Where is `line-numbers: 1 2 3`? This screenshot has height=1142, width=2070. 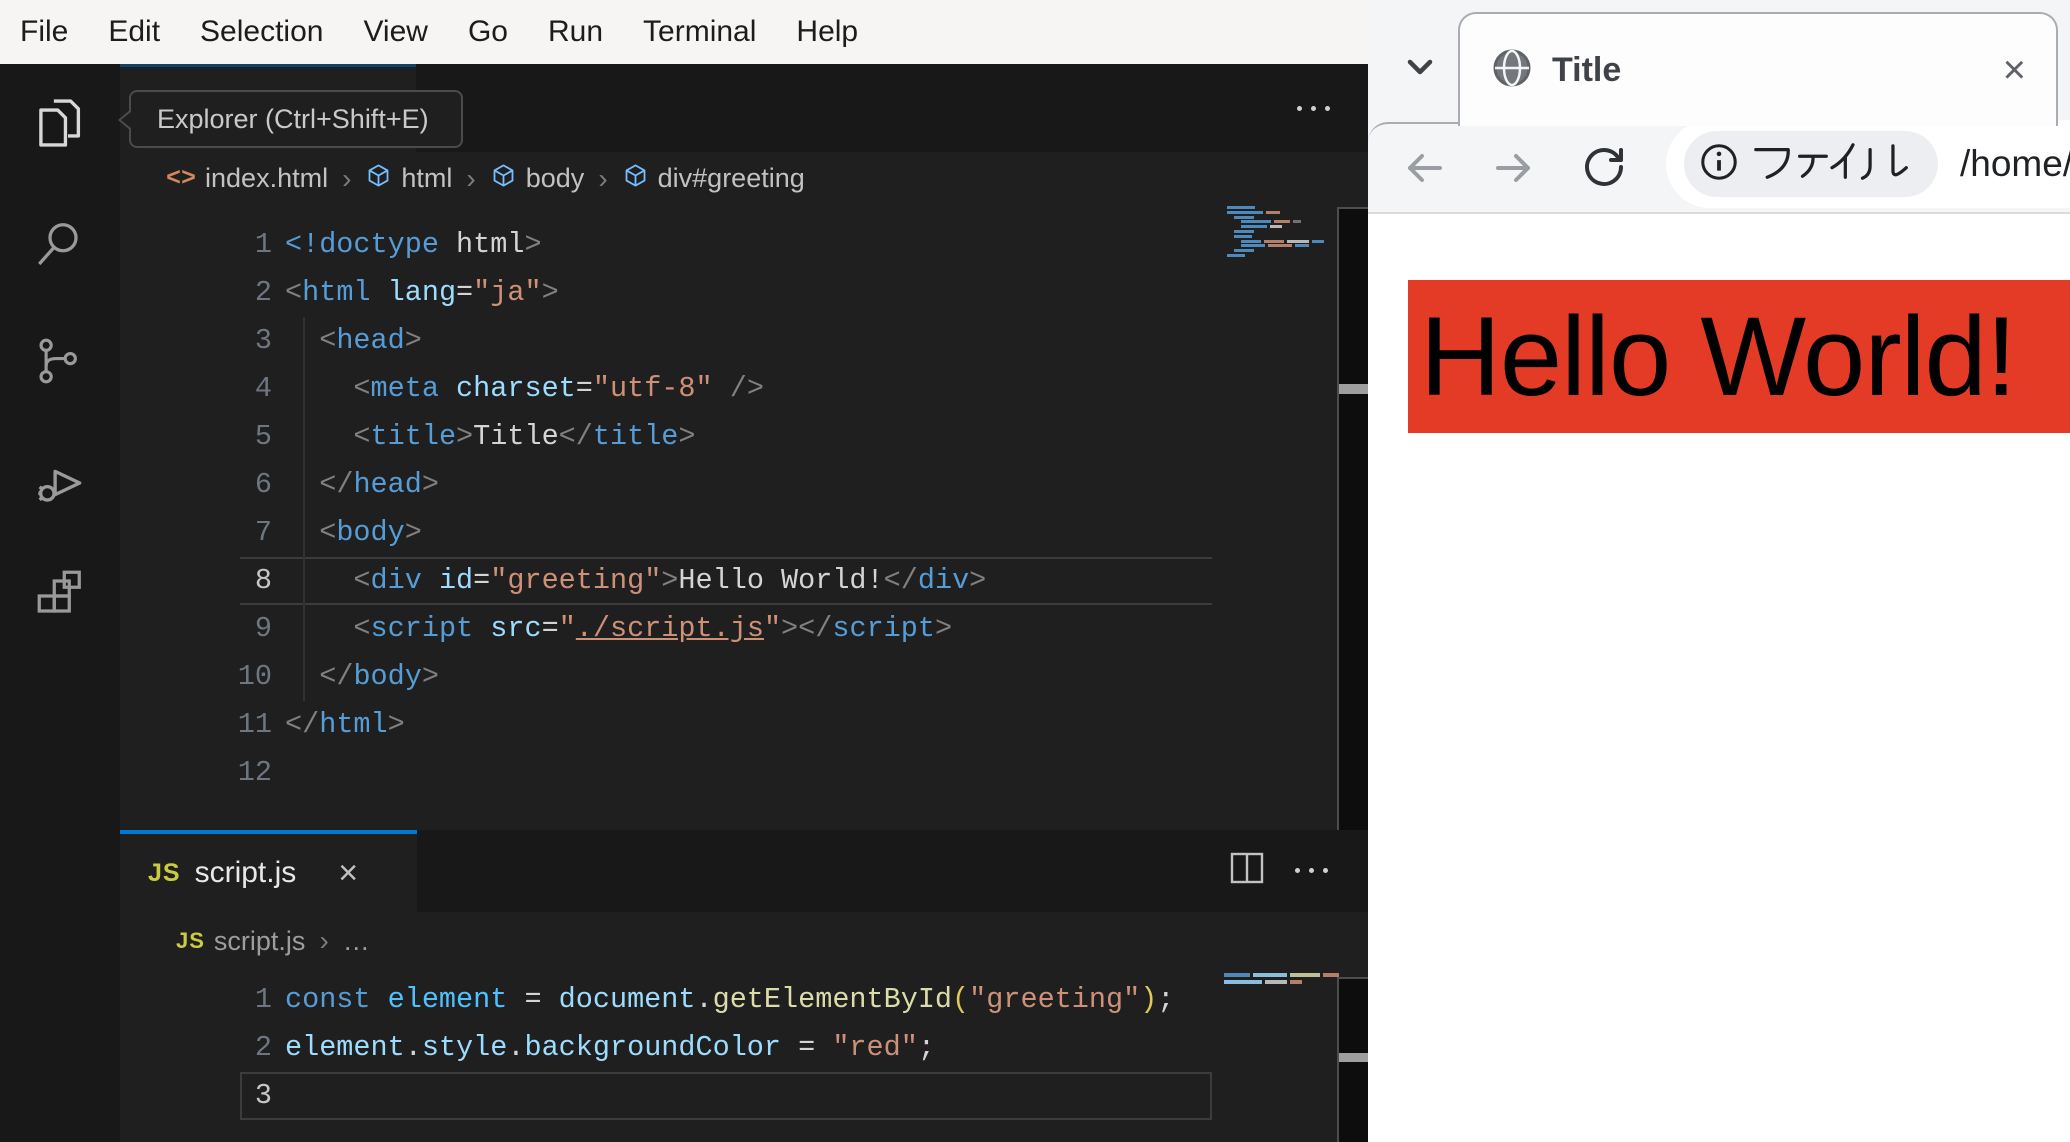 line-numbers: 1 2 3 is located at coordinates (196, 1048).